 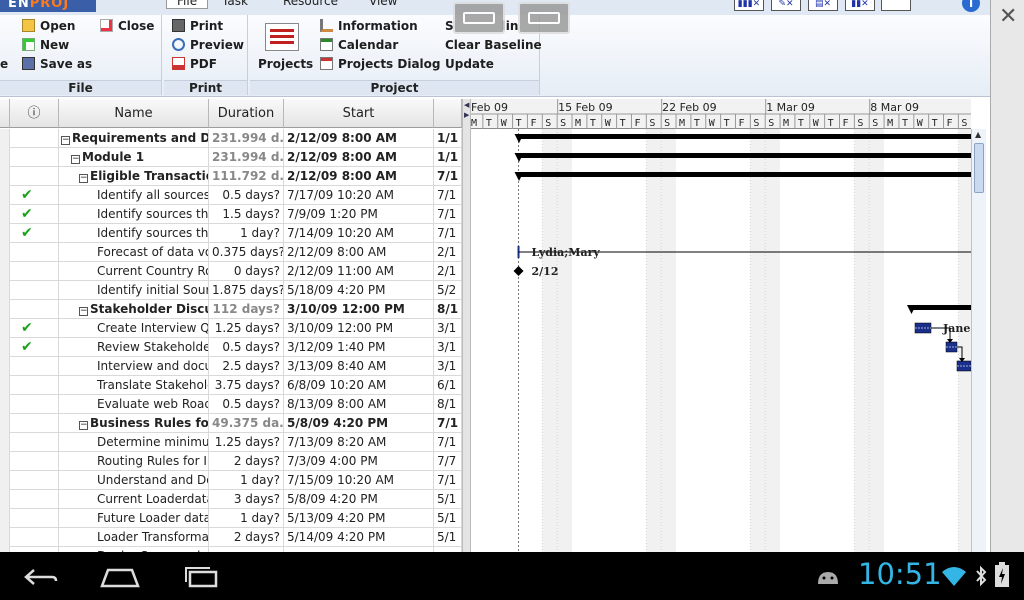 I want to click on keyboard-split-icon, so click(x=544, y=18).